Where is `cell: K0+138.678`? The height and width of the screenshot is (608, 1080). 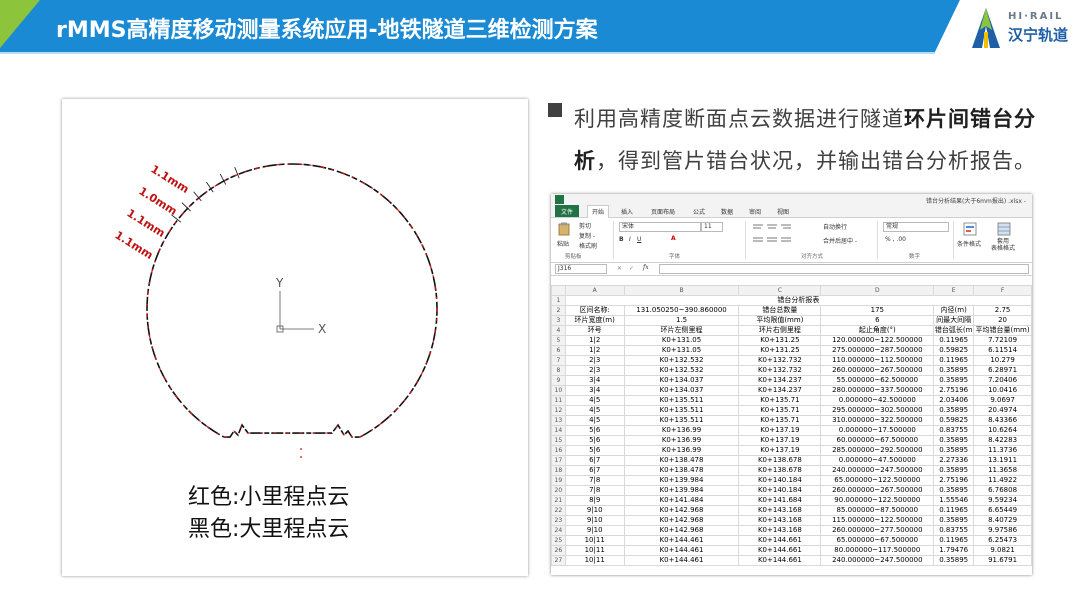
cell: K0+138.678 is located at coordinates (780, 460).